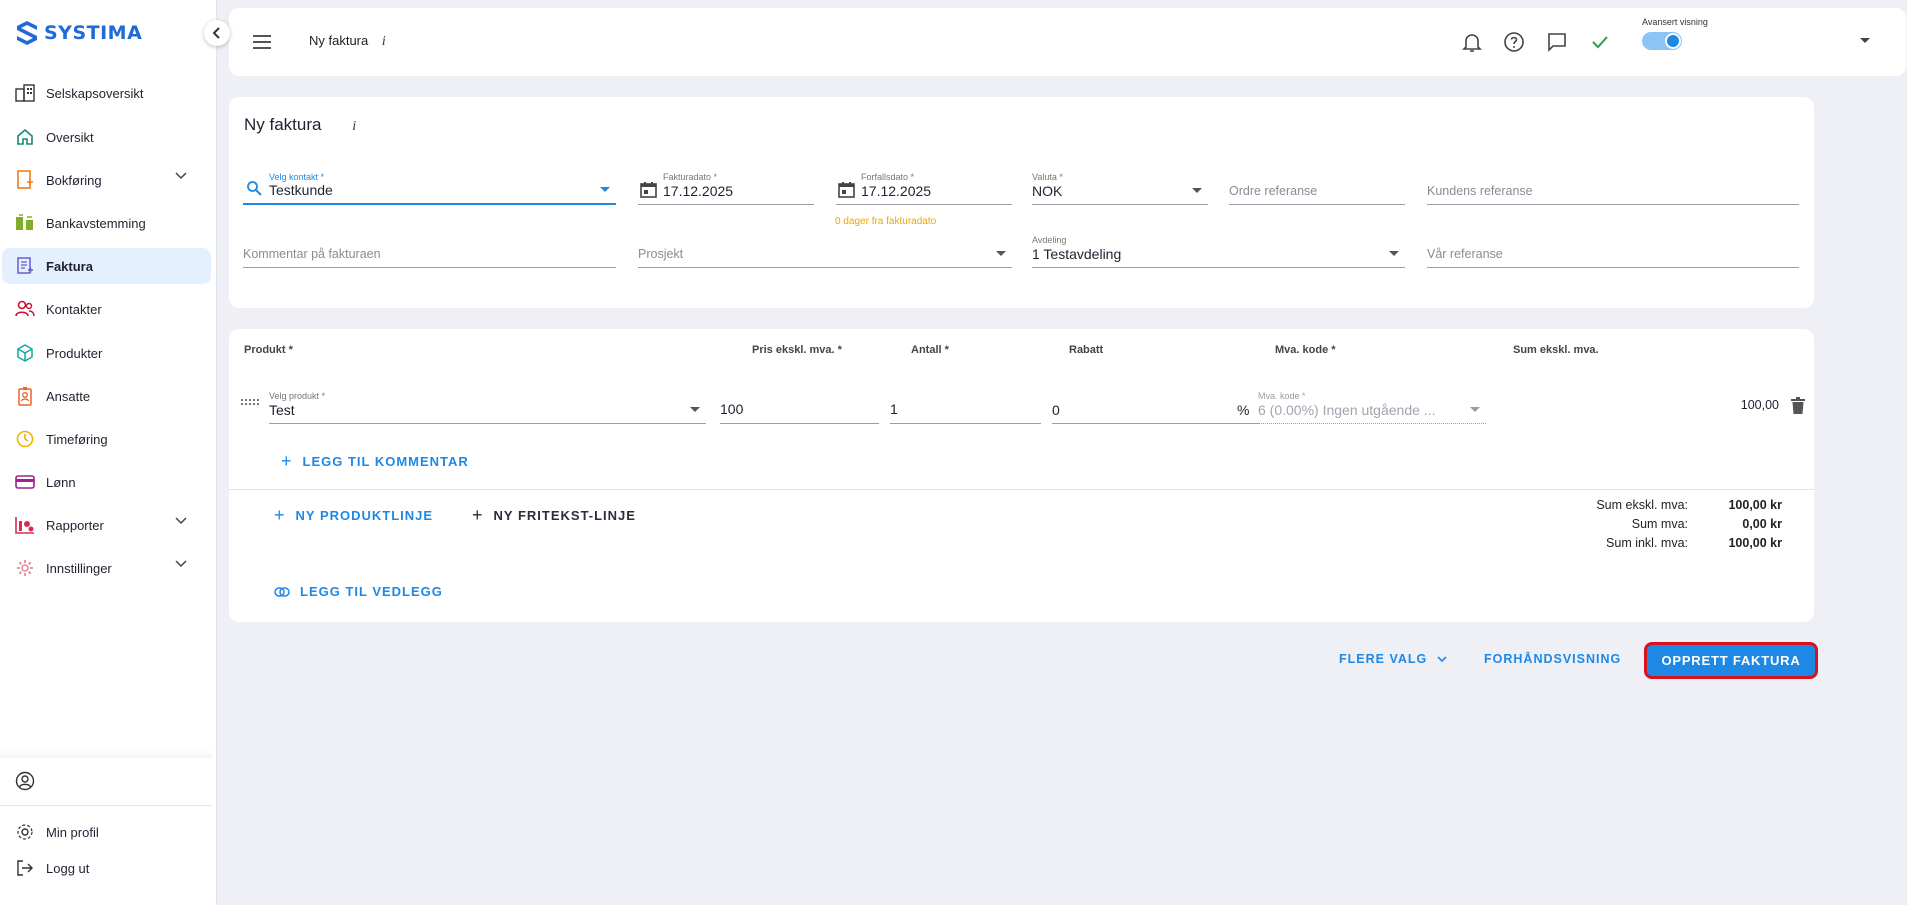 The image size is (1907, 905). What do you see at coordinates (106, 525) in the screenshot?
I see `sidebar-item-rapporter: Rapporter` at bounding box center [106, 525].